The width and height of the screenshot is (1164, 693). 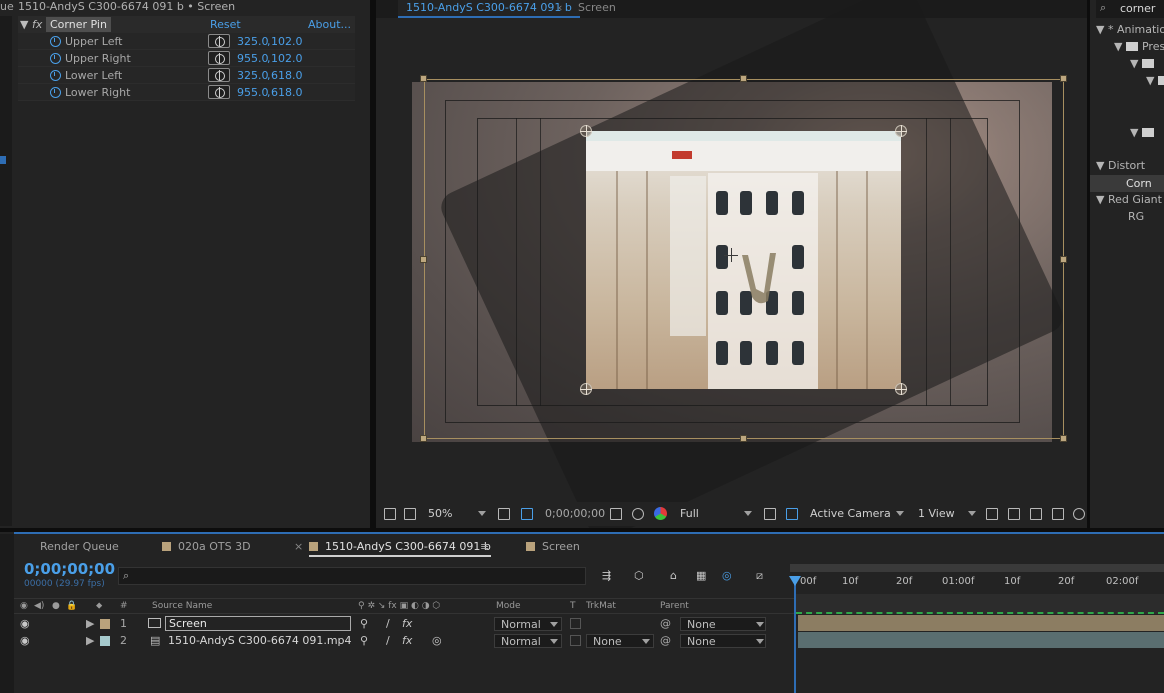 I want to click on property-row-upper-right: Upper Right 955.0 , 102.0, so click(x=186, y=58).